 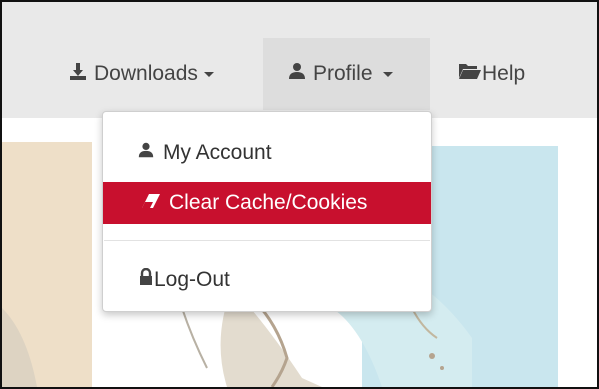 I want to click on menu-item-label: Clear Cache/Cookies, so click(x=268, y=202).